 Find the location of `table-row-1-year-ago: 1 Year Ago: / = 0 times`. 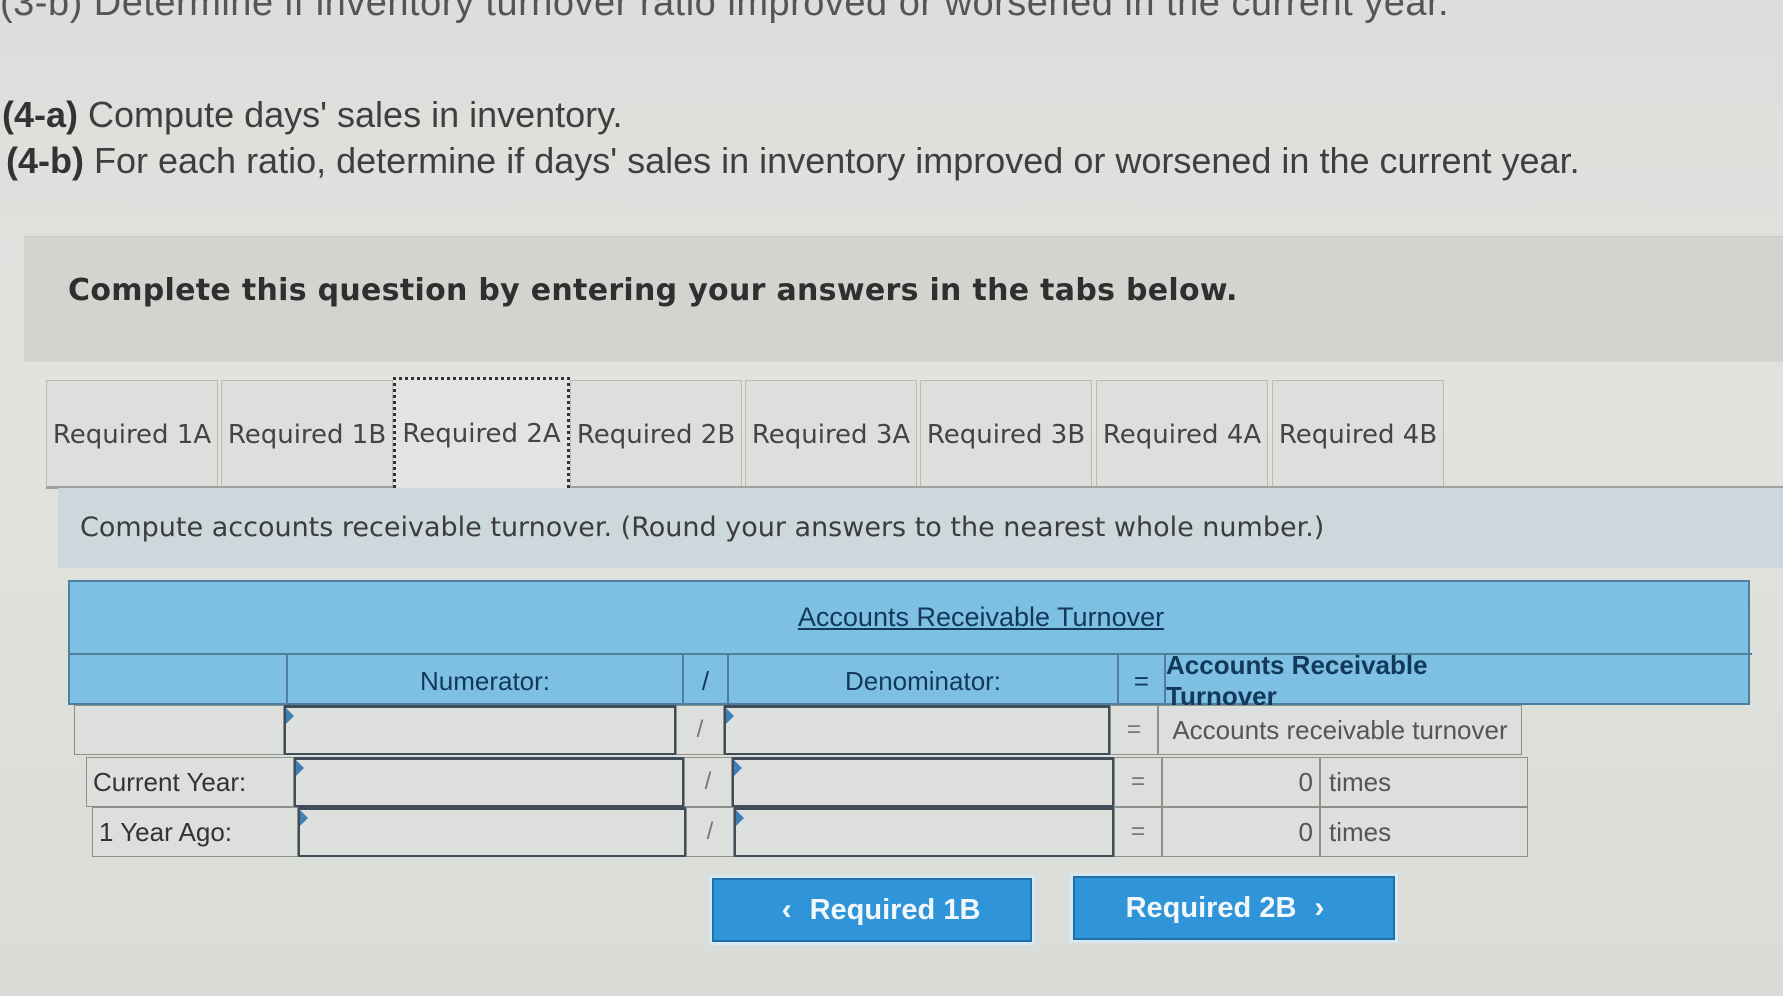

table-row-1-year-ago: 1 Year Ago: / = 0 times is located at coordinates (917, 832).